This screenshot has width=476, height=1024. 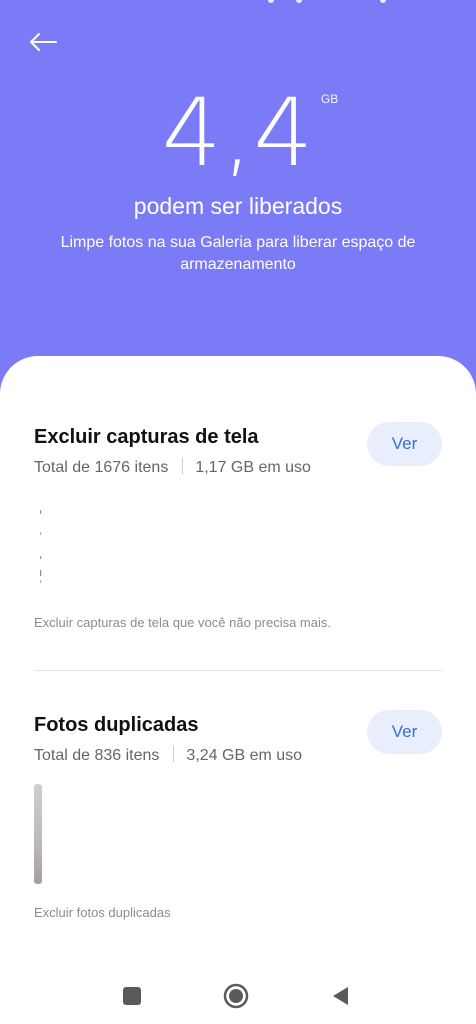 I want to click on arrow-left-icon, so click(x=43, y=42).